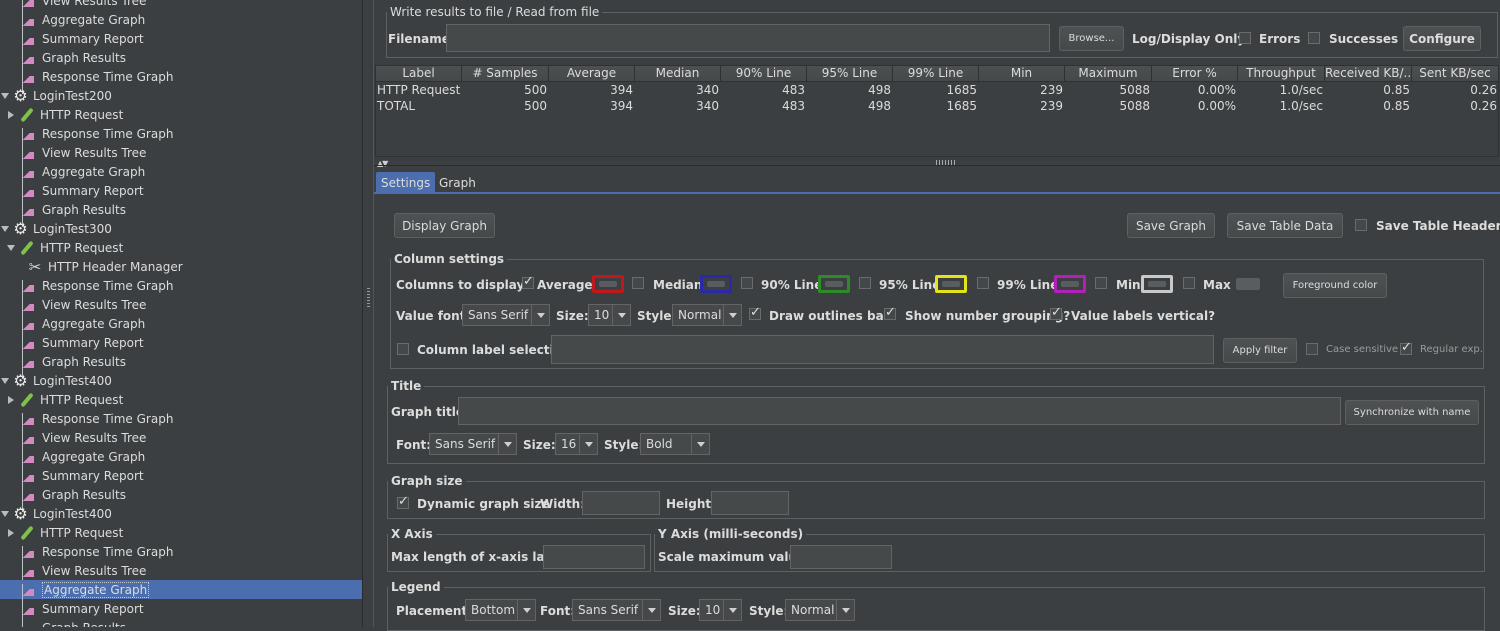 The height and width of the screenshot is (631, 1500). I want to click on legend-style-select: Normal, so click(820, 610).